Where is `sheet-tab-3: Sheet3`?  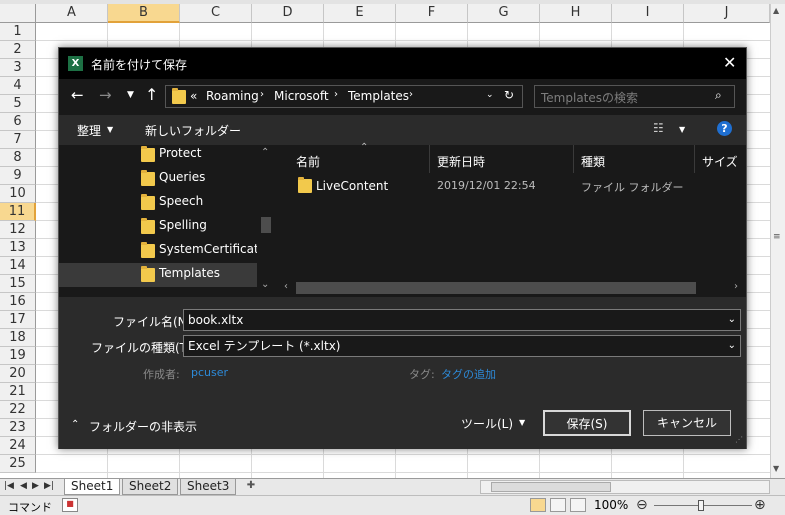
sheet-tab-3: Sheet3 is located at coordinates (208, 487).